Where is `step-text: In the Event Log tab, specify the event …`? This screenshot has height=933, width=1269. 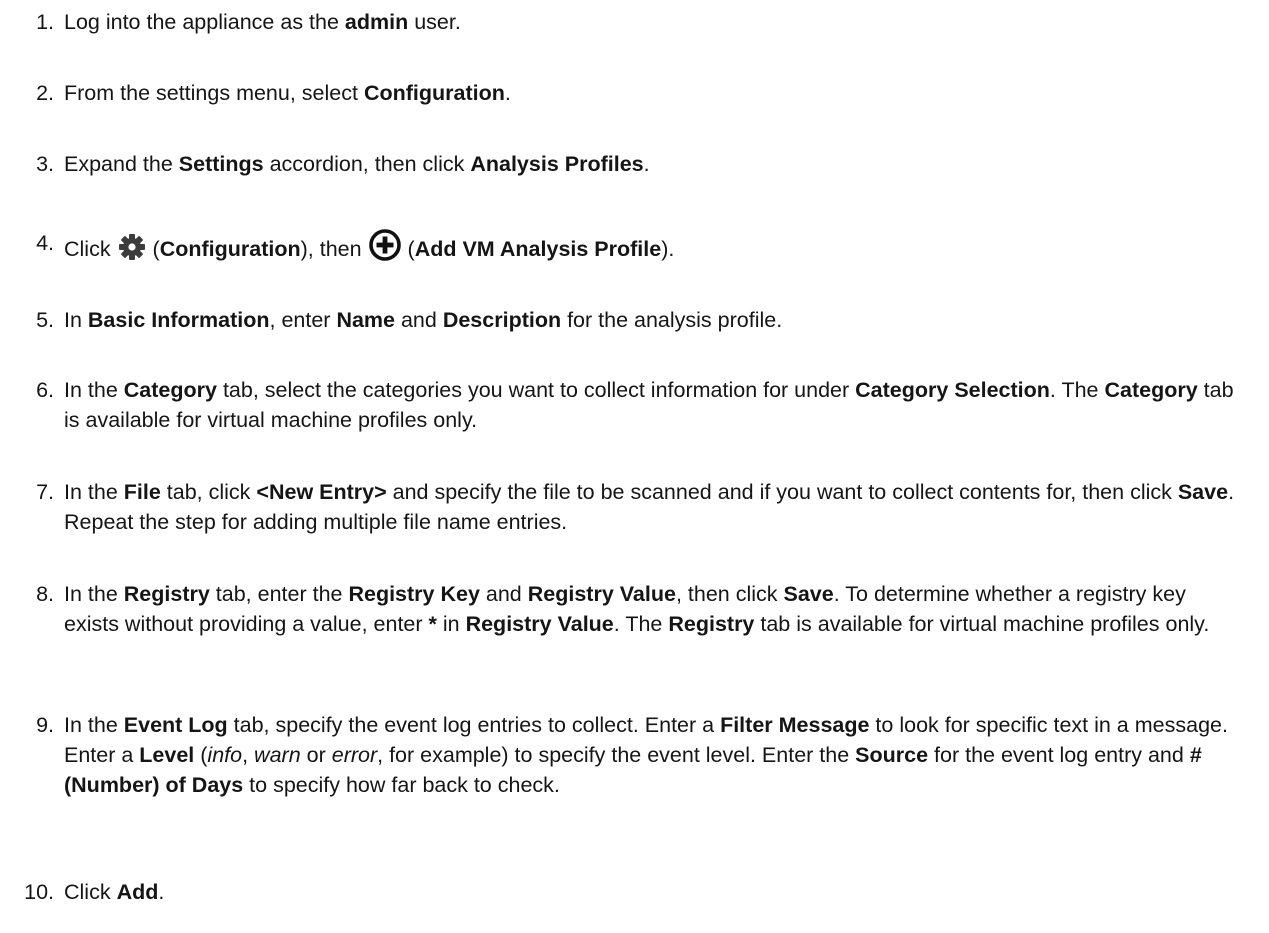 step-text: In the Event Log tab, specify the event … is located at coordinates (646, 755).